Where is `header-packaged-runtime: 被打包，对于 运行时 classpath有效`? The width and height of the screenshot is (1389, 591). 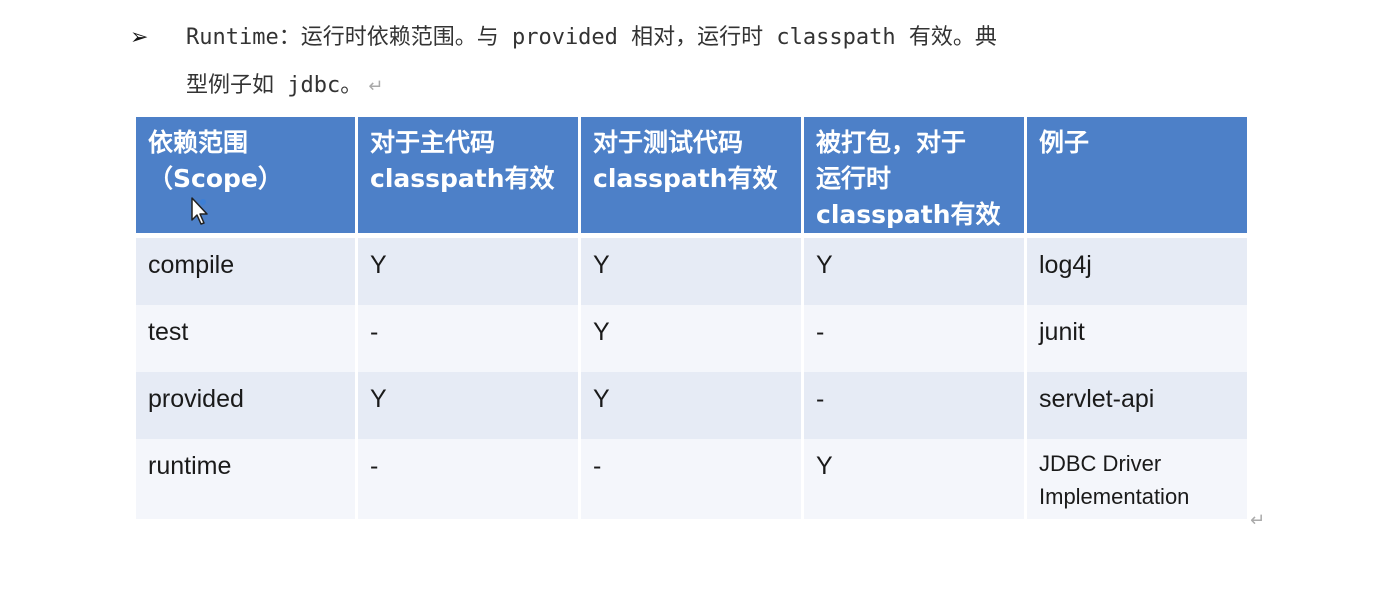
header-packaged-runtime: 被打包，对于 运行时 classpath有效 is located at coordinates (915, 177).